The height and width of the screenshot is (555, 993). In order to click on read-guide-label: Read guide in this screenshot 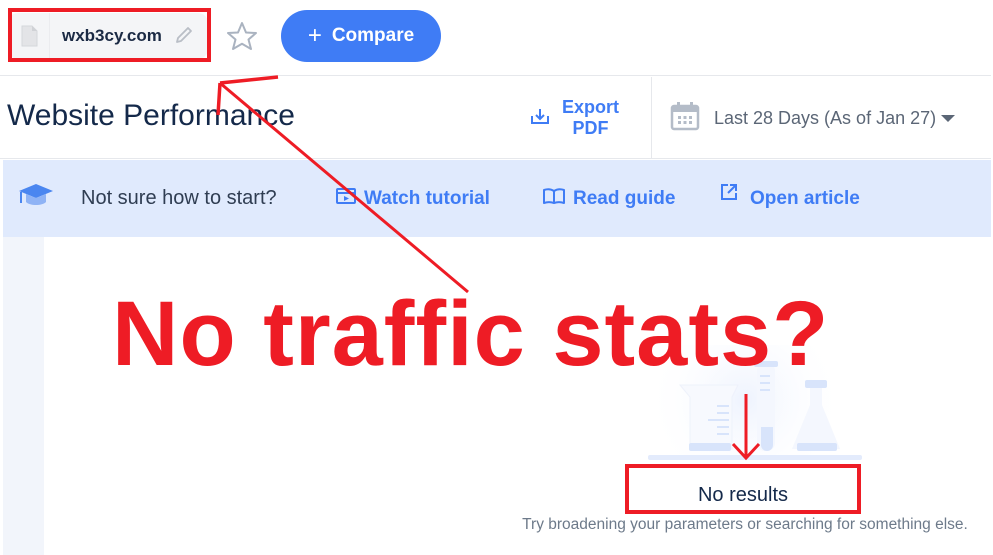, I will do `click(624, 198)`.